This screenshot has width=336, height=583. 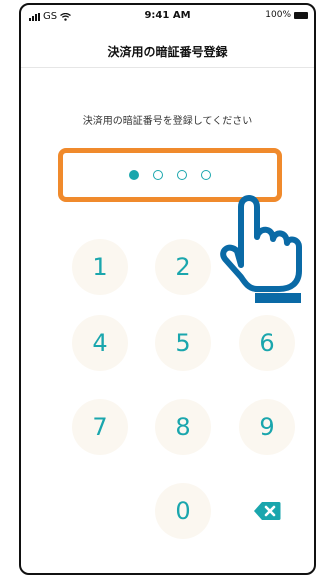 I want to click on backspace-icon, so click(x=267, y=511).